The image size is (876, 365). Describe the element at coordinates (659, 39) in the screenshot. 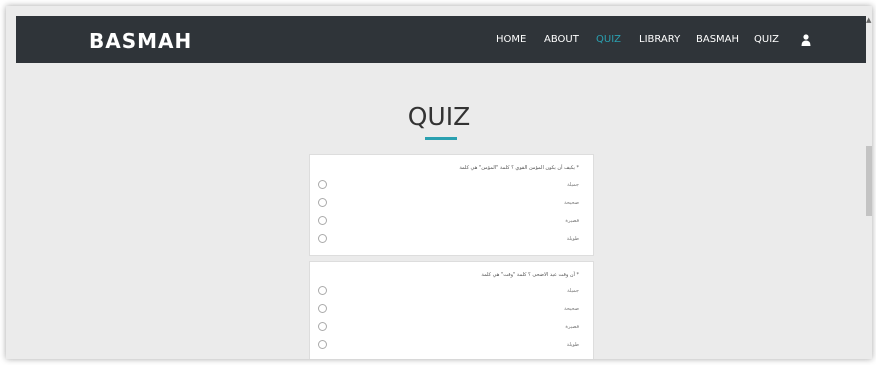

I see `nav-library: LIBRARY` at that location.